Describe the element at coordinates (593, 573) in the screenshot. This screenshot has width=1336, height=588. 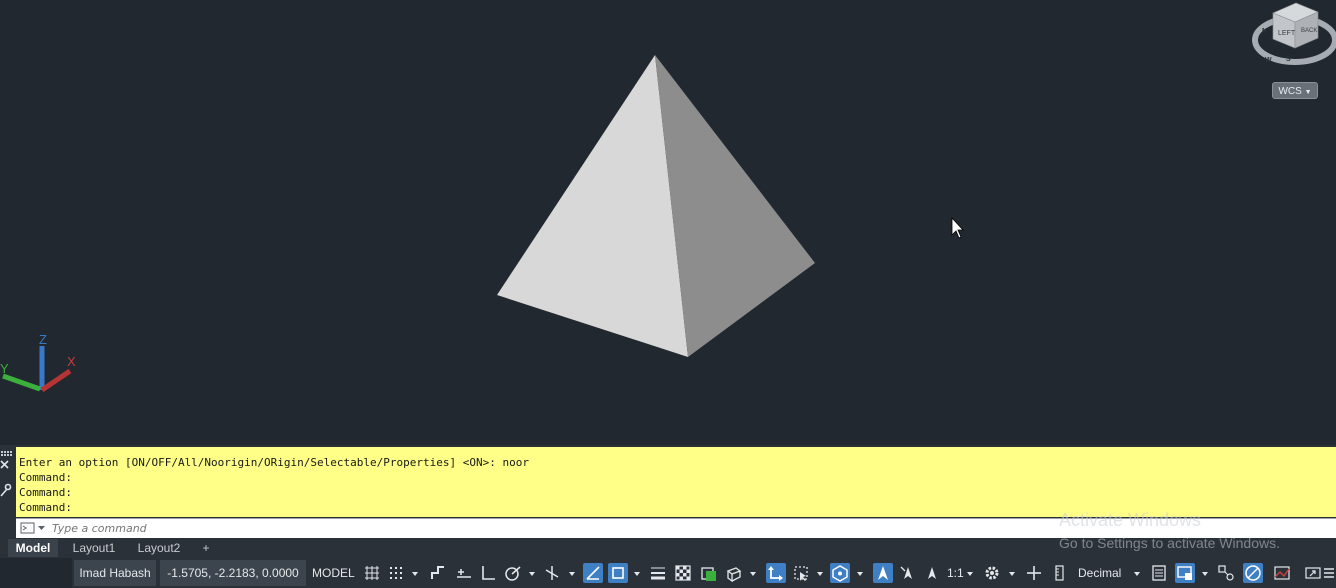
I see `object-snap-tracking-icon` at that location.